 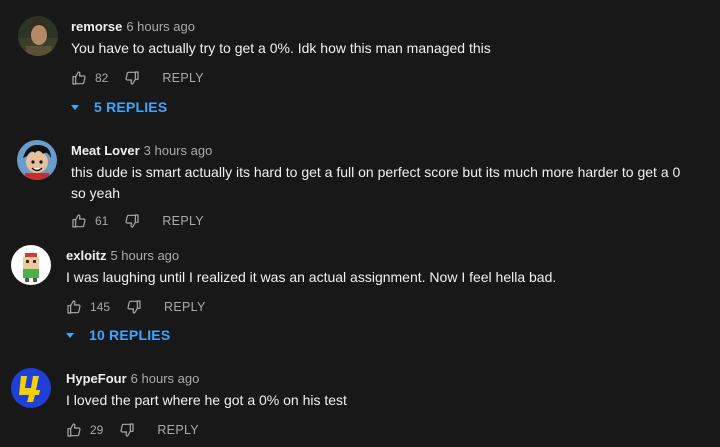 What do you see at coordinates (178, 150) in the screenshot?
I see `comment-timestamp: 3 hours ago` at bounding box center [178, 150].